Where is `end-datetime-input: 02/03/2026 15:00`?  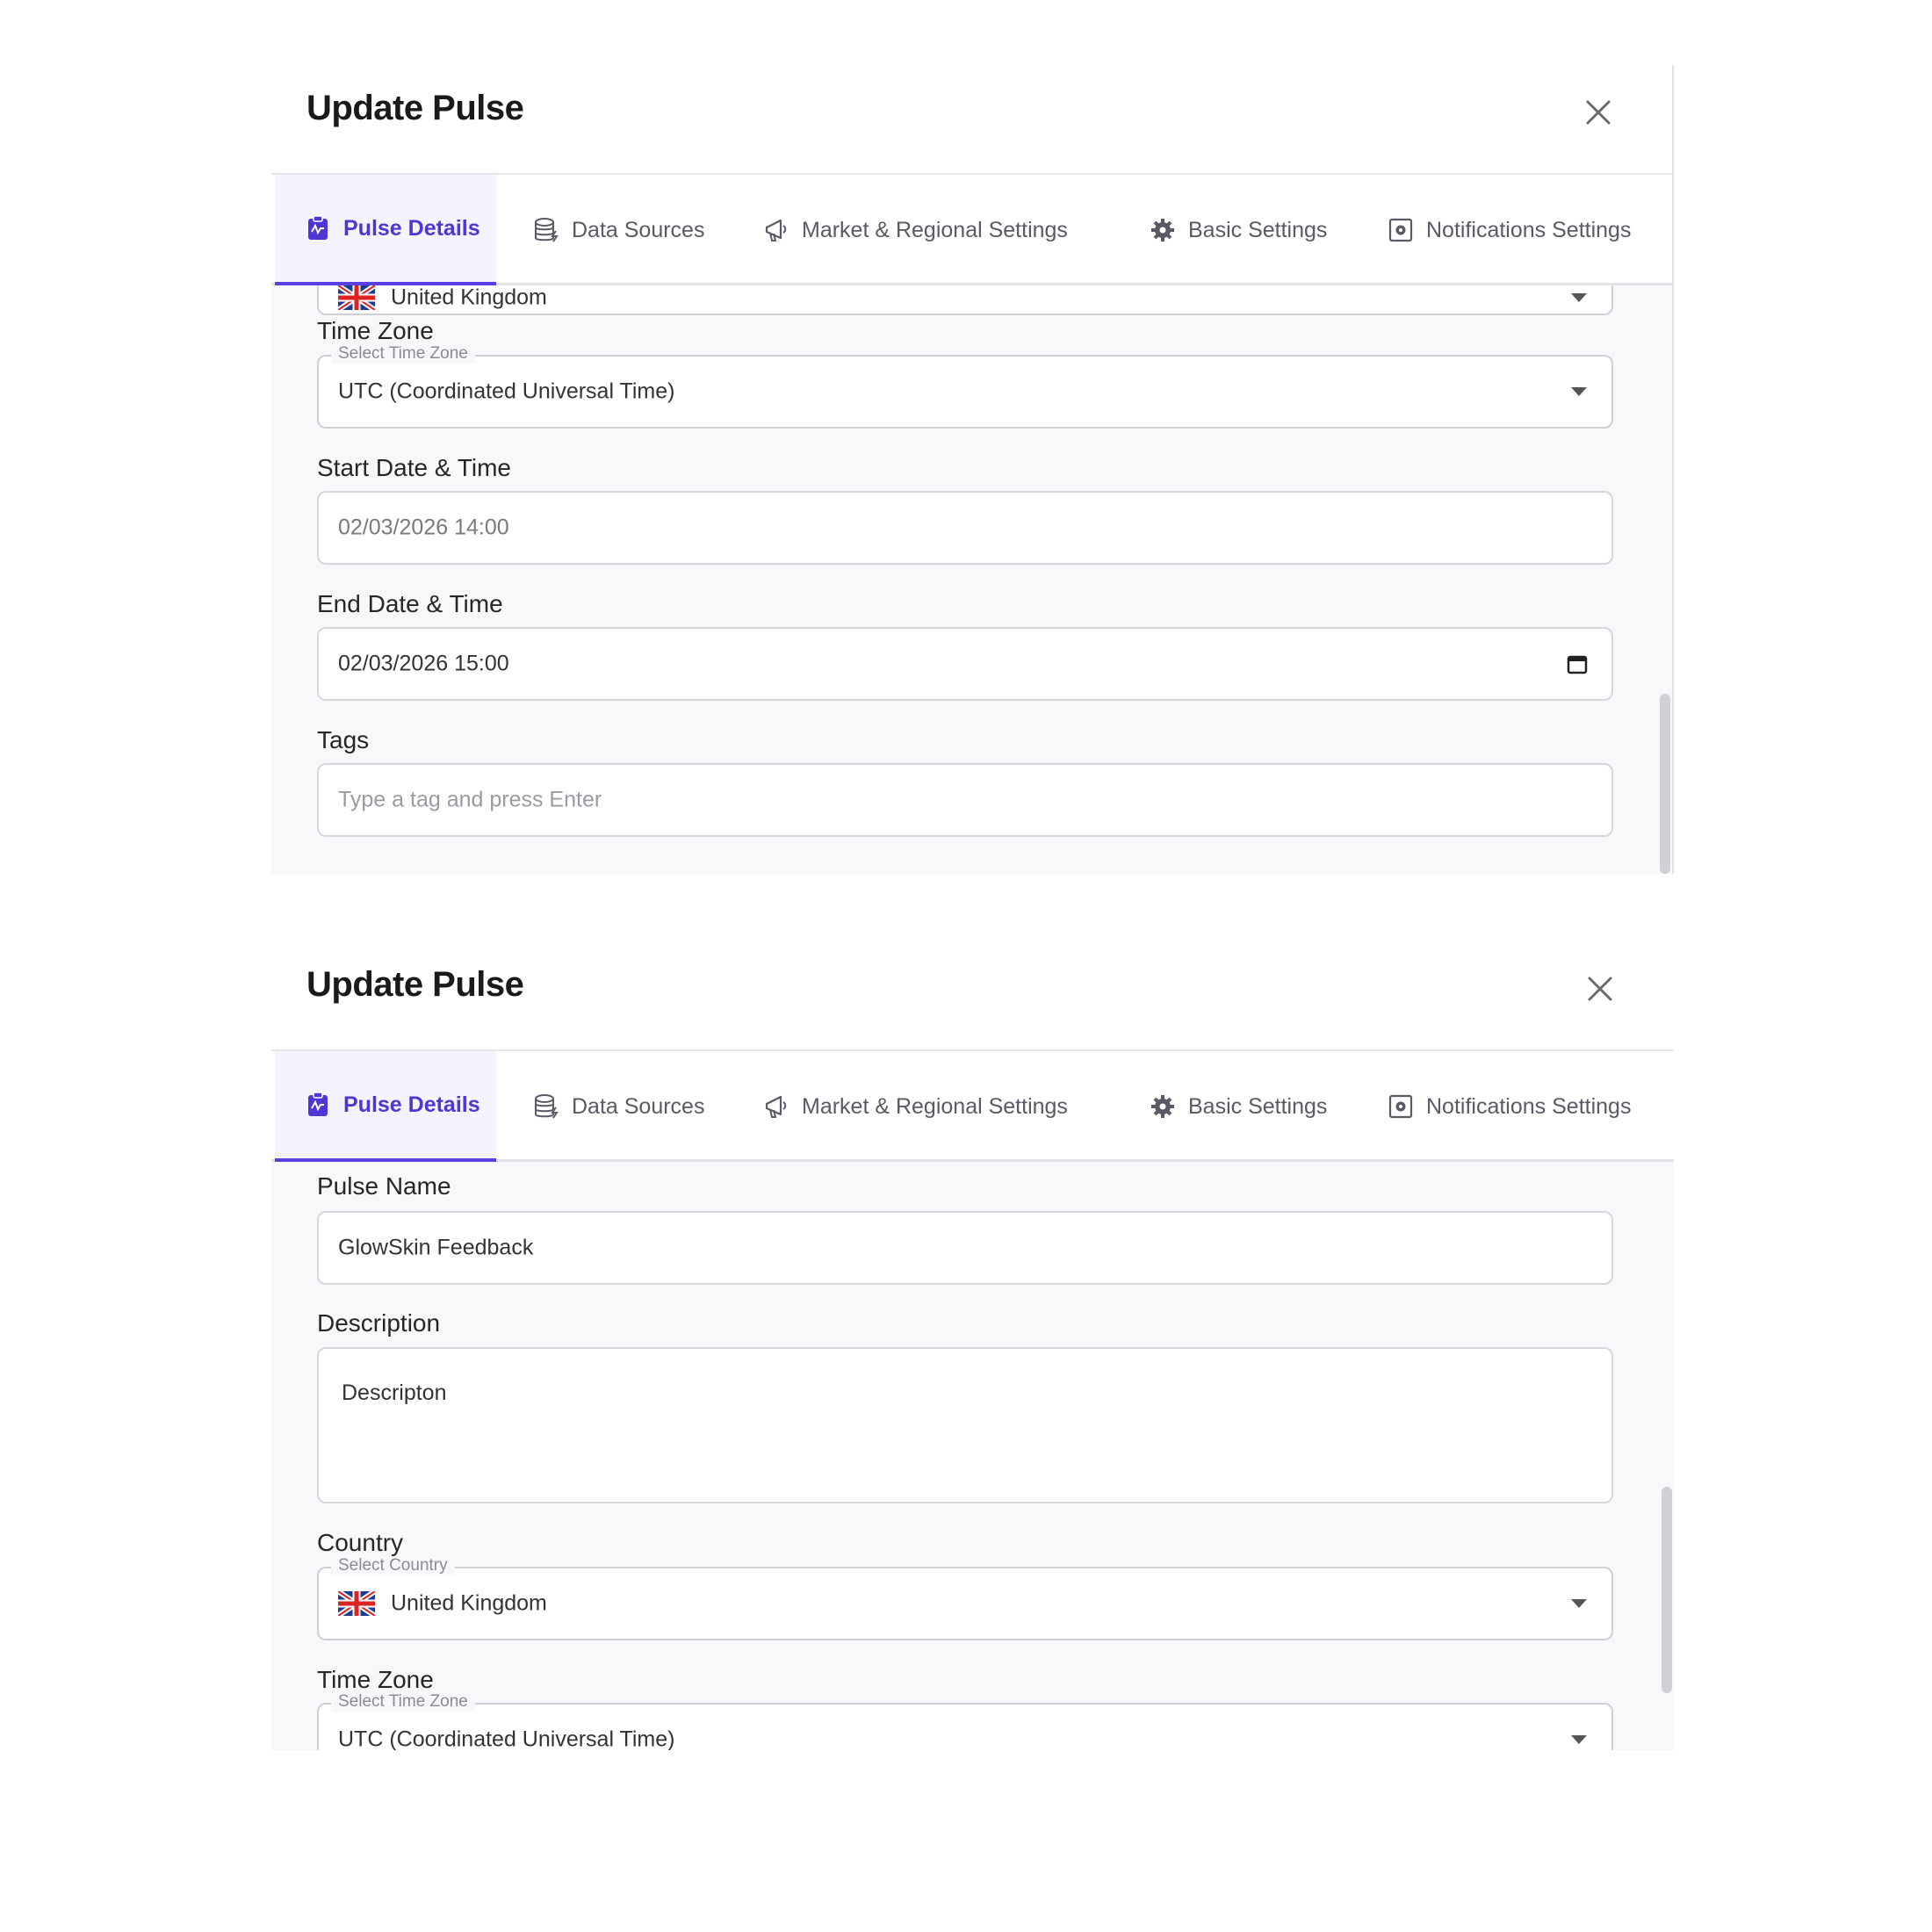 end-datetime-input: 02/03/2026 15:00 is located at coordinates (965, 664).